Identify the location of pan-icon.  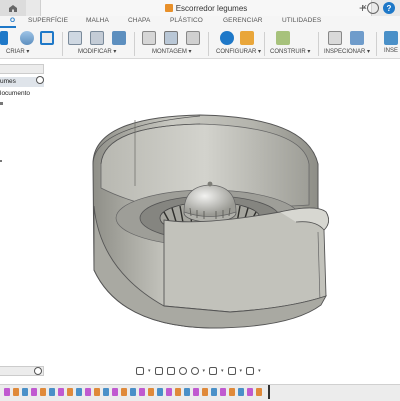
(170, 371).